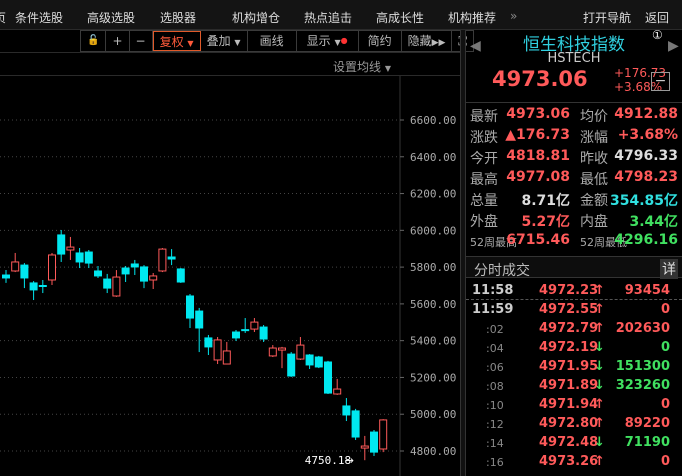 Image resolution: width=682 pixels, height=476 pixels. Describe the element at coordinates (495, 424) in the screenshot. I see `tick-time: :12` at that location.